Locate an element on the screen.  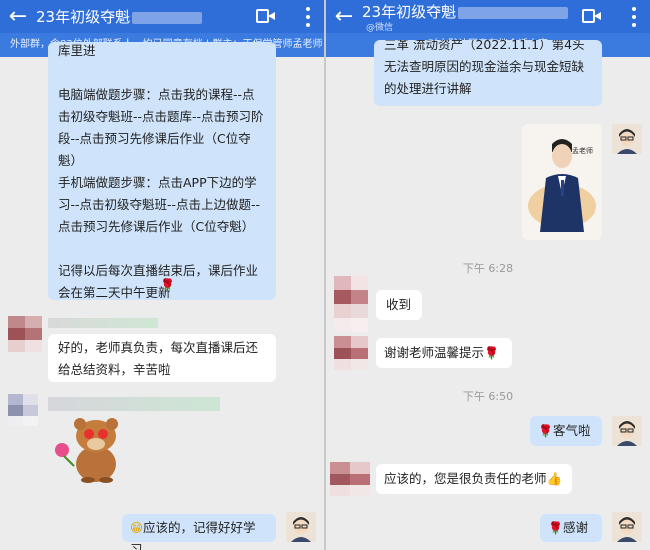
thanks-reply-text: 感谢 is located at coordinates (575, 527).